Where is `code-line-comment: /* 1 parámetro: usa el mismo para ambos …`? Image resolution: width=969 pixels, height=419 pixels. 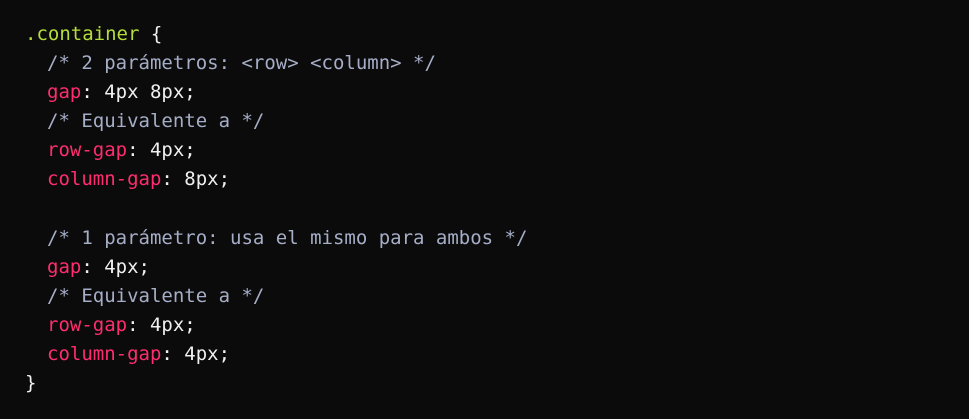
code-line-comment: /* 1 parámetro: usa el mismo para ambos … is located at coordinates (497, 238).